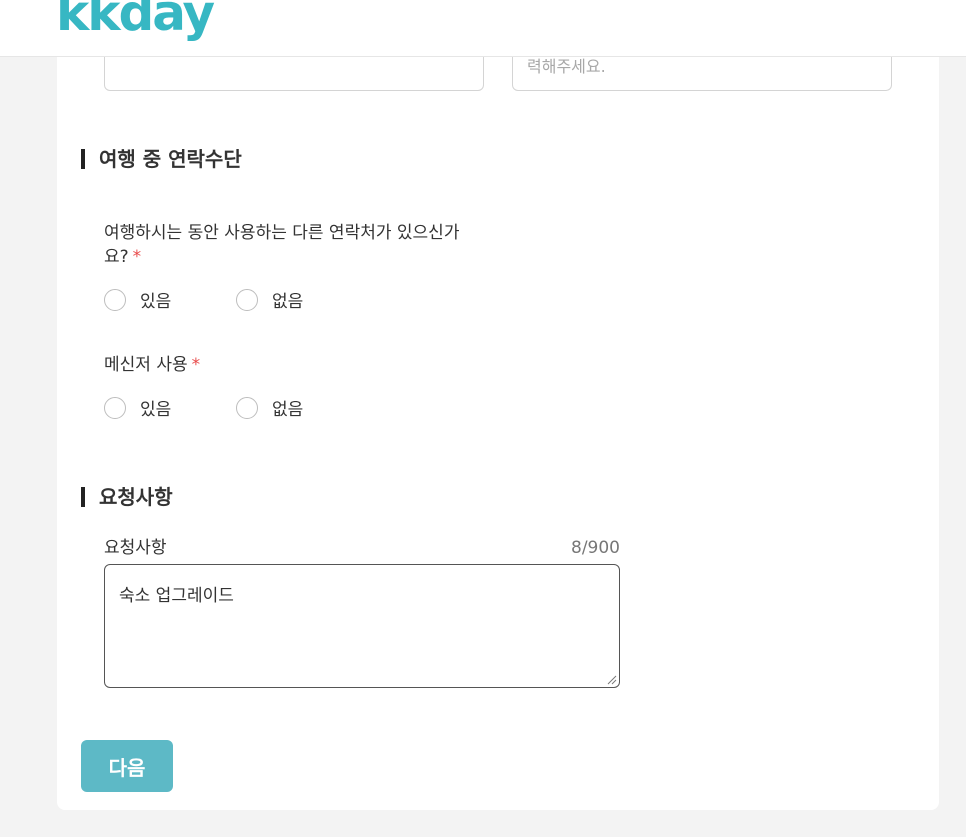 This screenshot has height=837, width=966. Describe the element at coordinates (176, 596) in the screenshot. I see `request-textarea-value: 숙소 업그레이드` at that location.